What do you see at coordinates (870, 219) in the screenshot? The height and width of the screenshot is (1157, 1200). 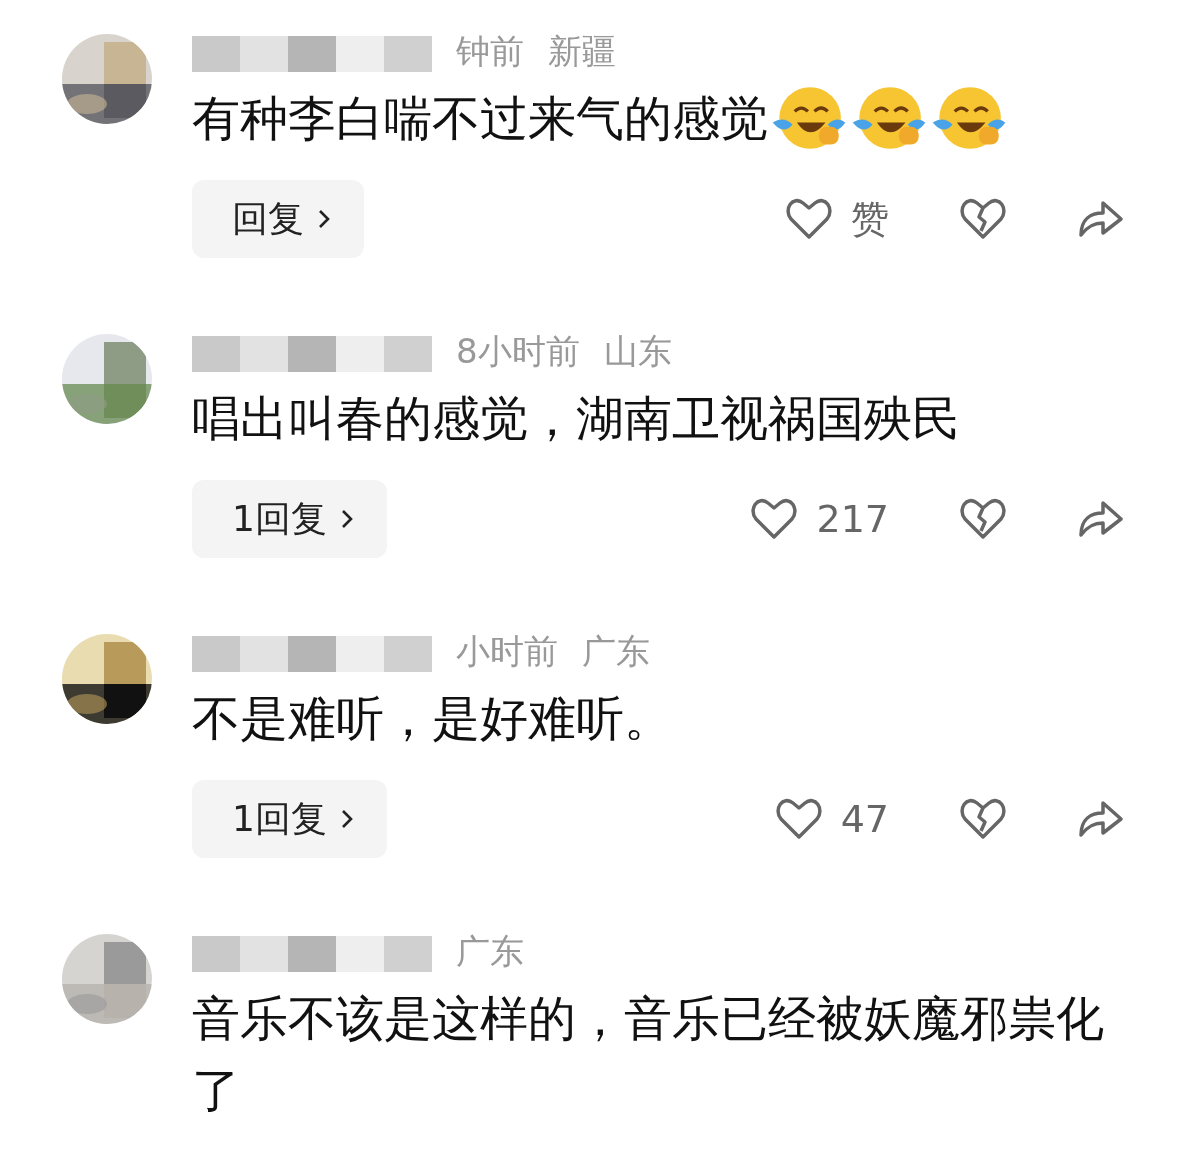 I see `like-count: 赞` at bounding box center [870, 219].